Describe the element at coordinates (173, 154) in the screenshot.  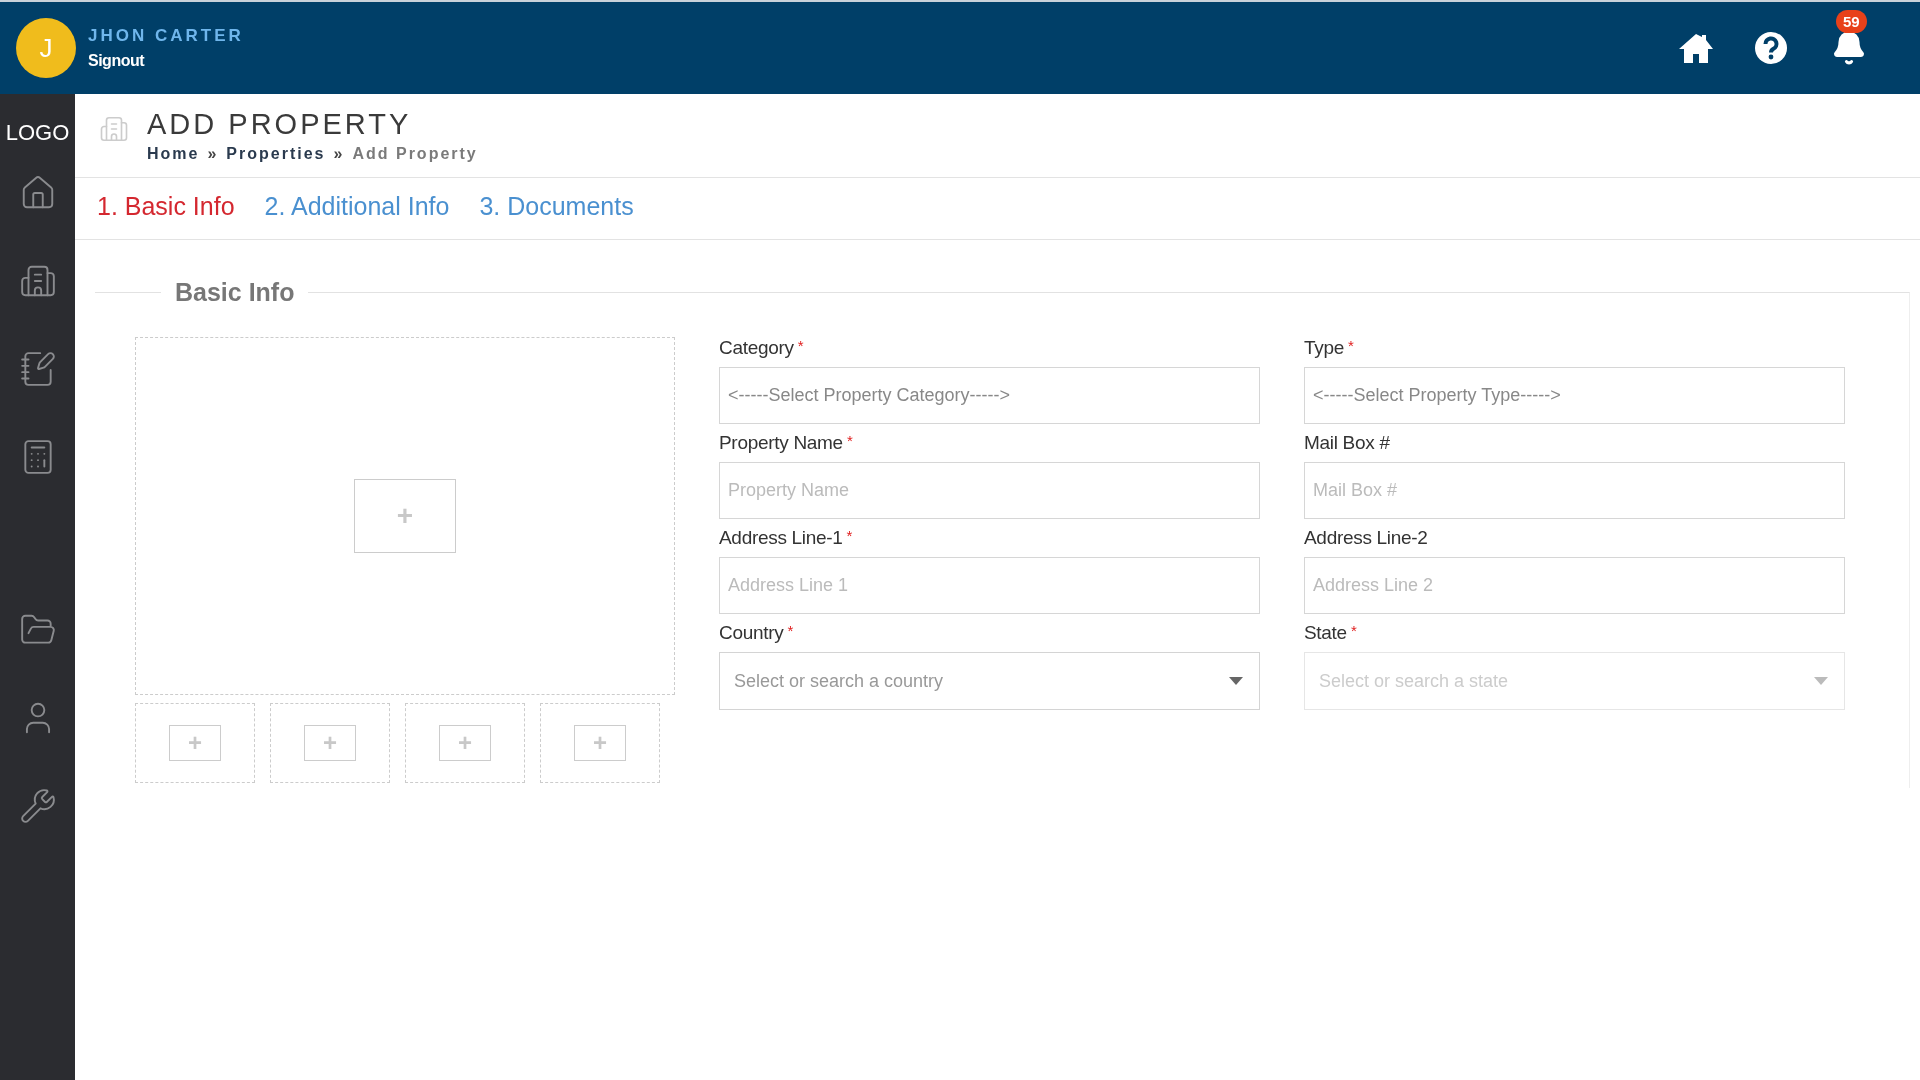
I see `breadcrumb-link: Home` at that location.